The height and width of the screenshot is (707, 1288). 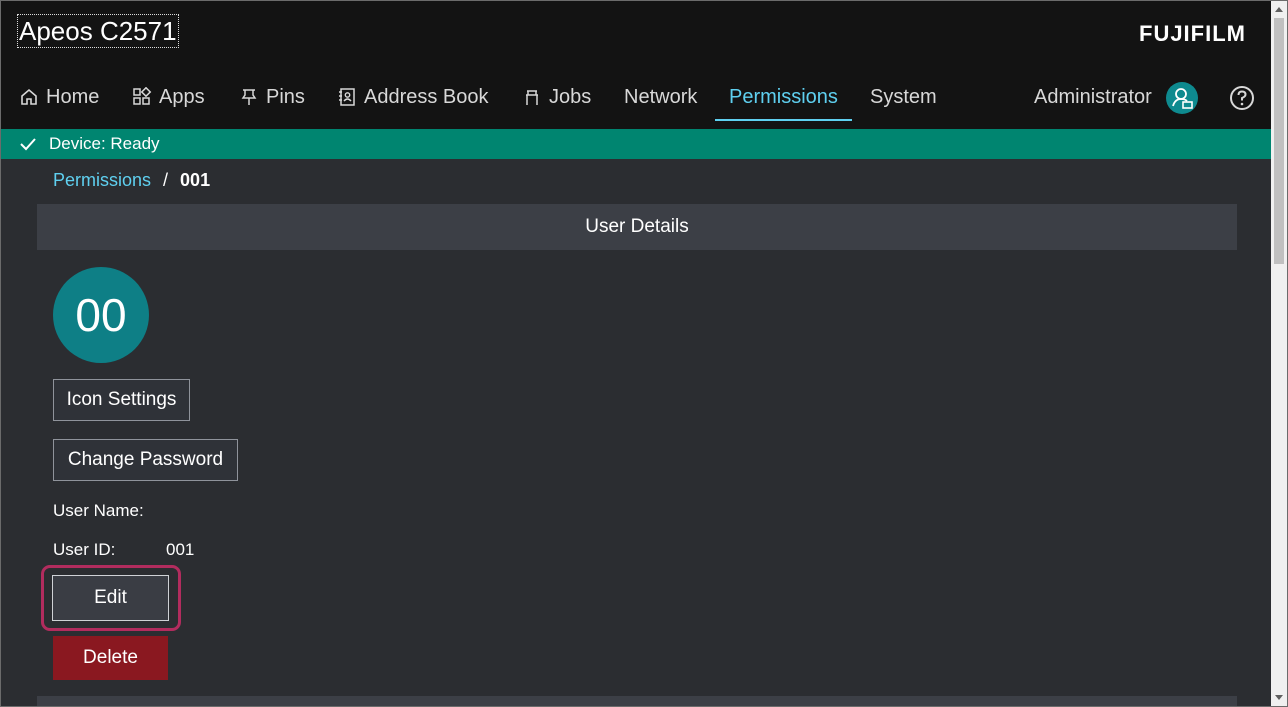 What do you see at coordinates (249, 97) in the screenshot?
I see `pin-icon` at bounding box center [249, 97].